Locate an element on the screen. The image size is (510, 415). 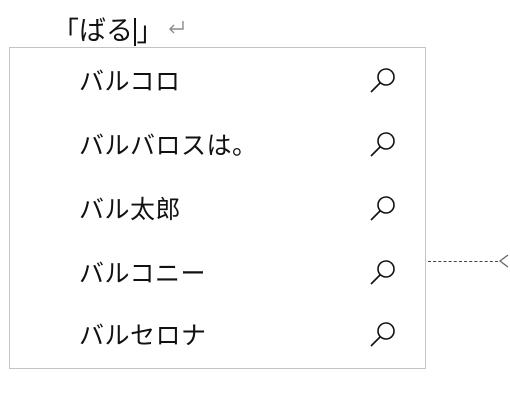
close-bracket: 」 is located at coordinates (150, 32).